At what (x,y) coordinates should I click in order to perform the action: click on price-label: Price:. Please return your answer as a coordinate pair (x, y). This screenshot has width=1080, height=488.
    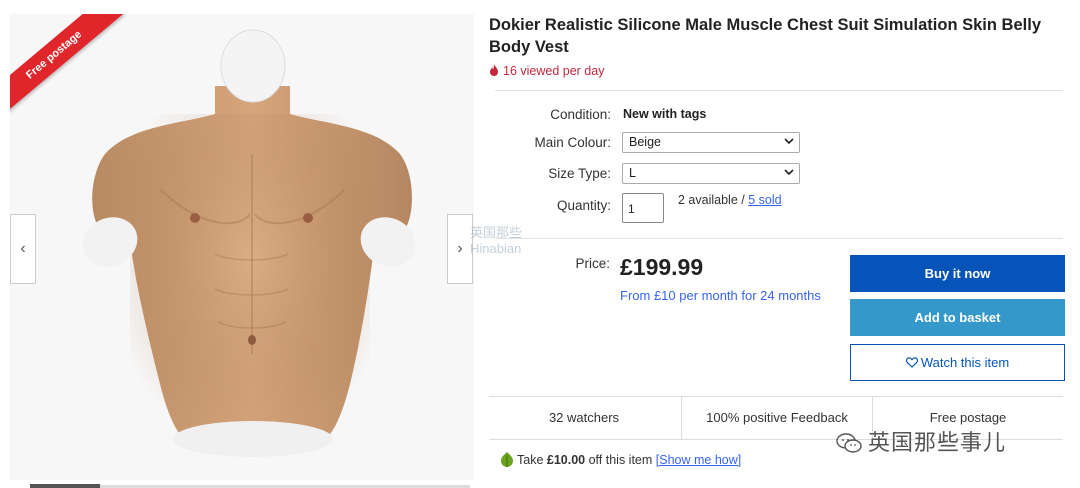
    Looking at the image, I should click on (592, 263).